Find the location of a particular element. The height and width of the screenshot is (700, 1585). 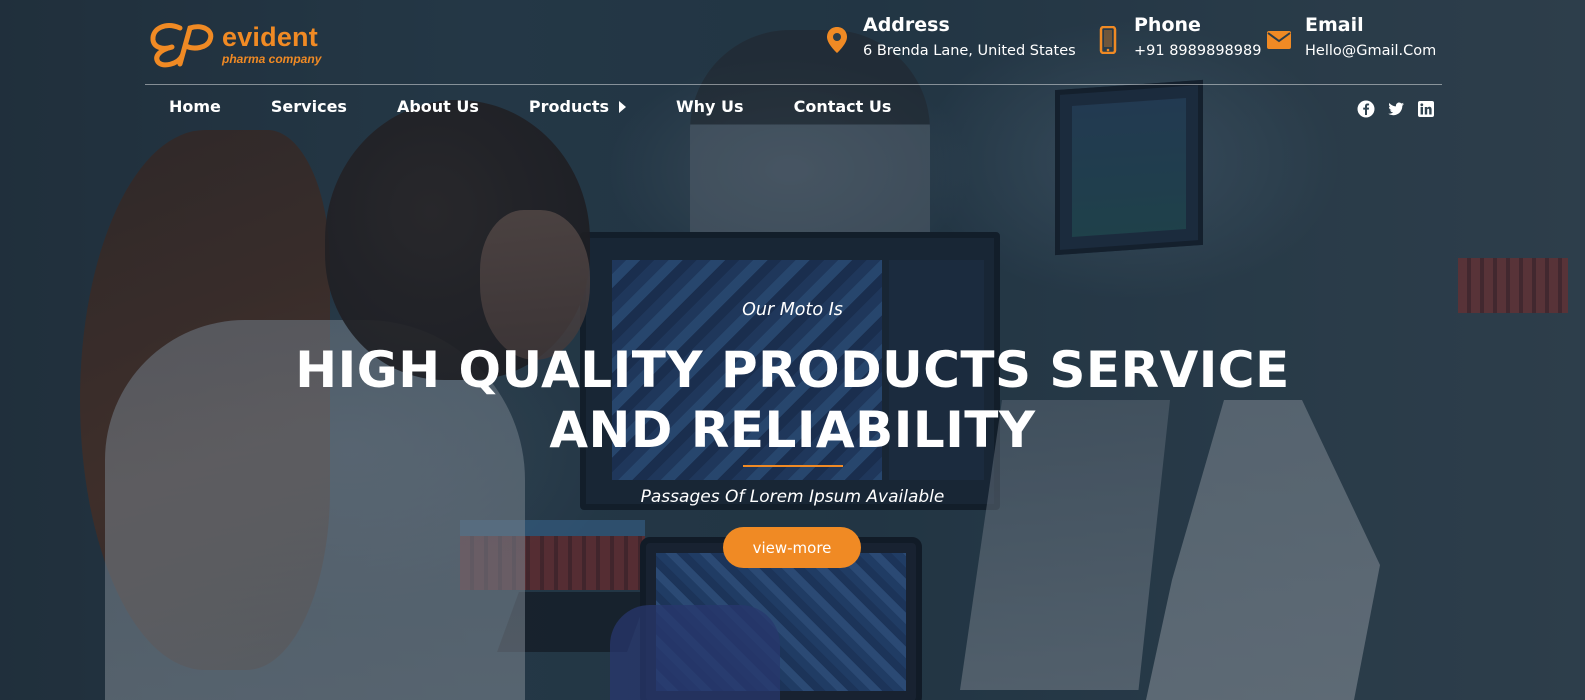

contact-address: Address 6 Brenda Lane, United States is located at coordinates (950, 36).